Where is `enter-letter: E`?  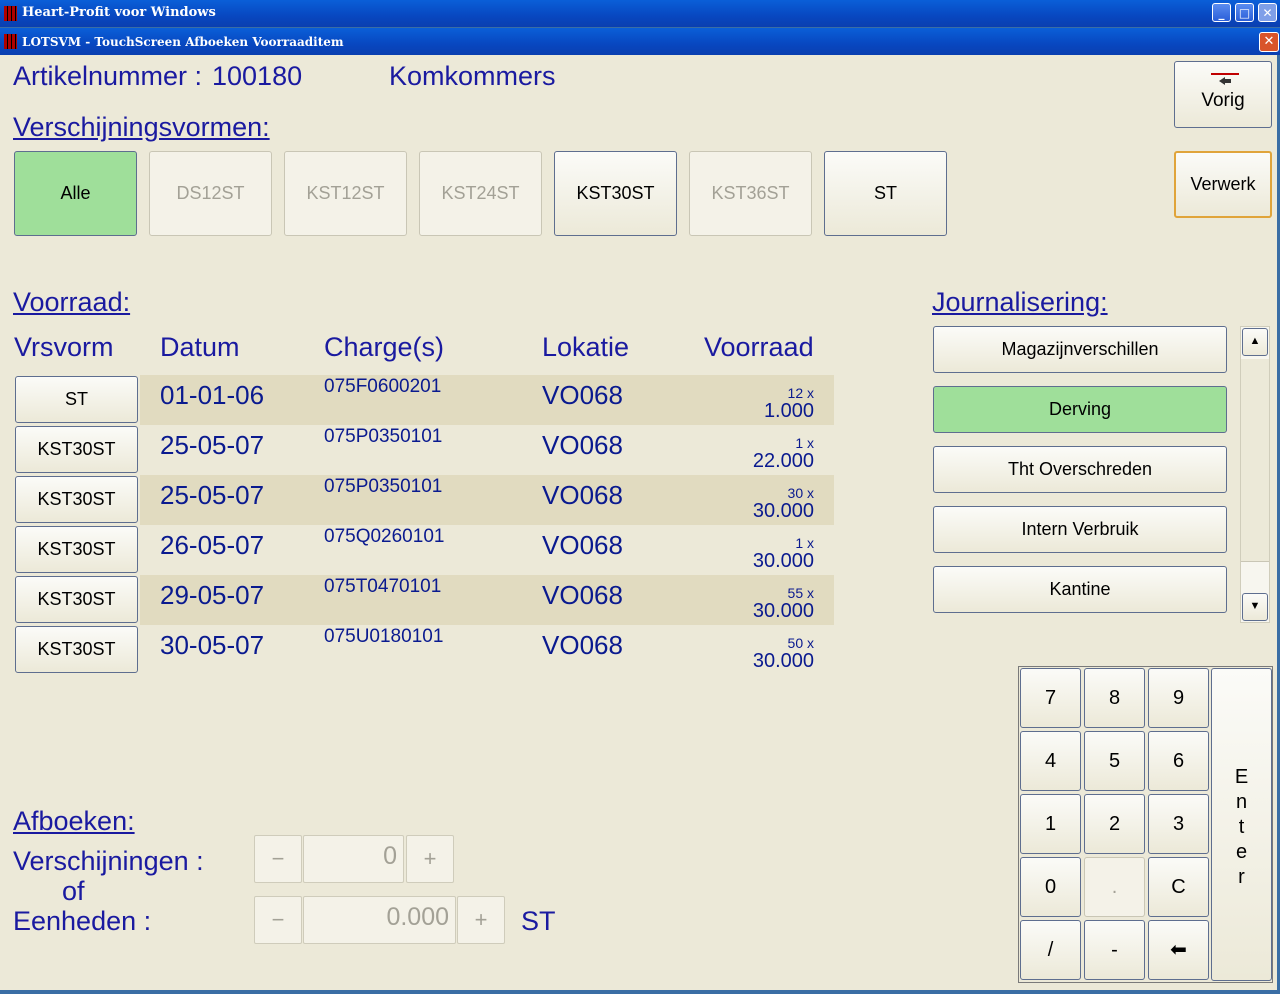
enter-letter: E is located at coordinates (1241, 777).